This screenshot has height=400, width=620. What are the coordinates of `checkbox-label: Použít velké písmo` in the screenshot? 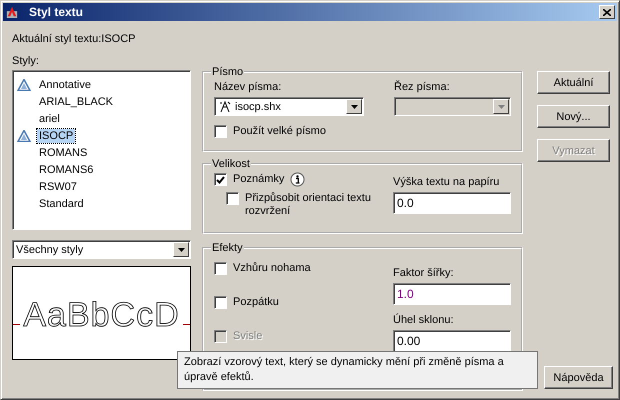 It's located at (279, 131).